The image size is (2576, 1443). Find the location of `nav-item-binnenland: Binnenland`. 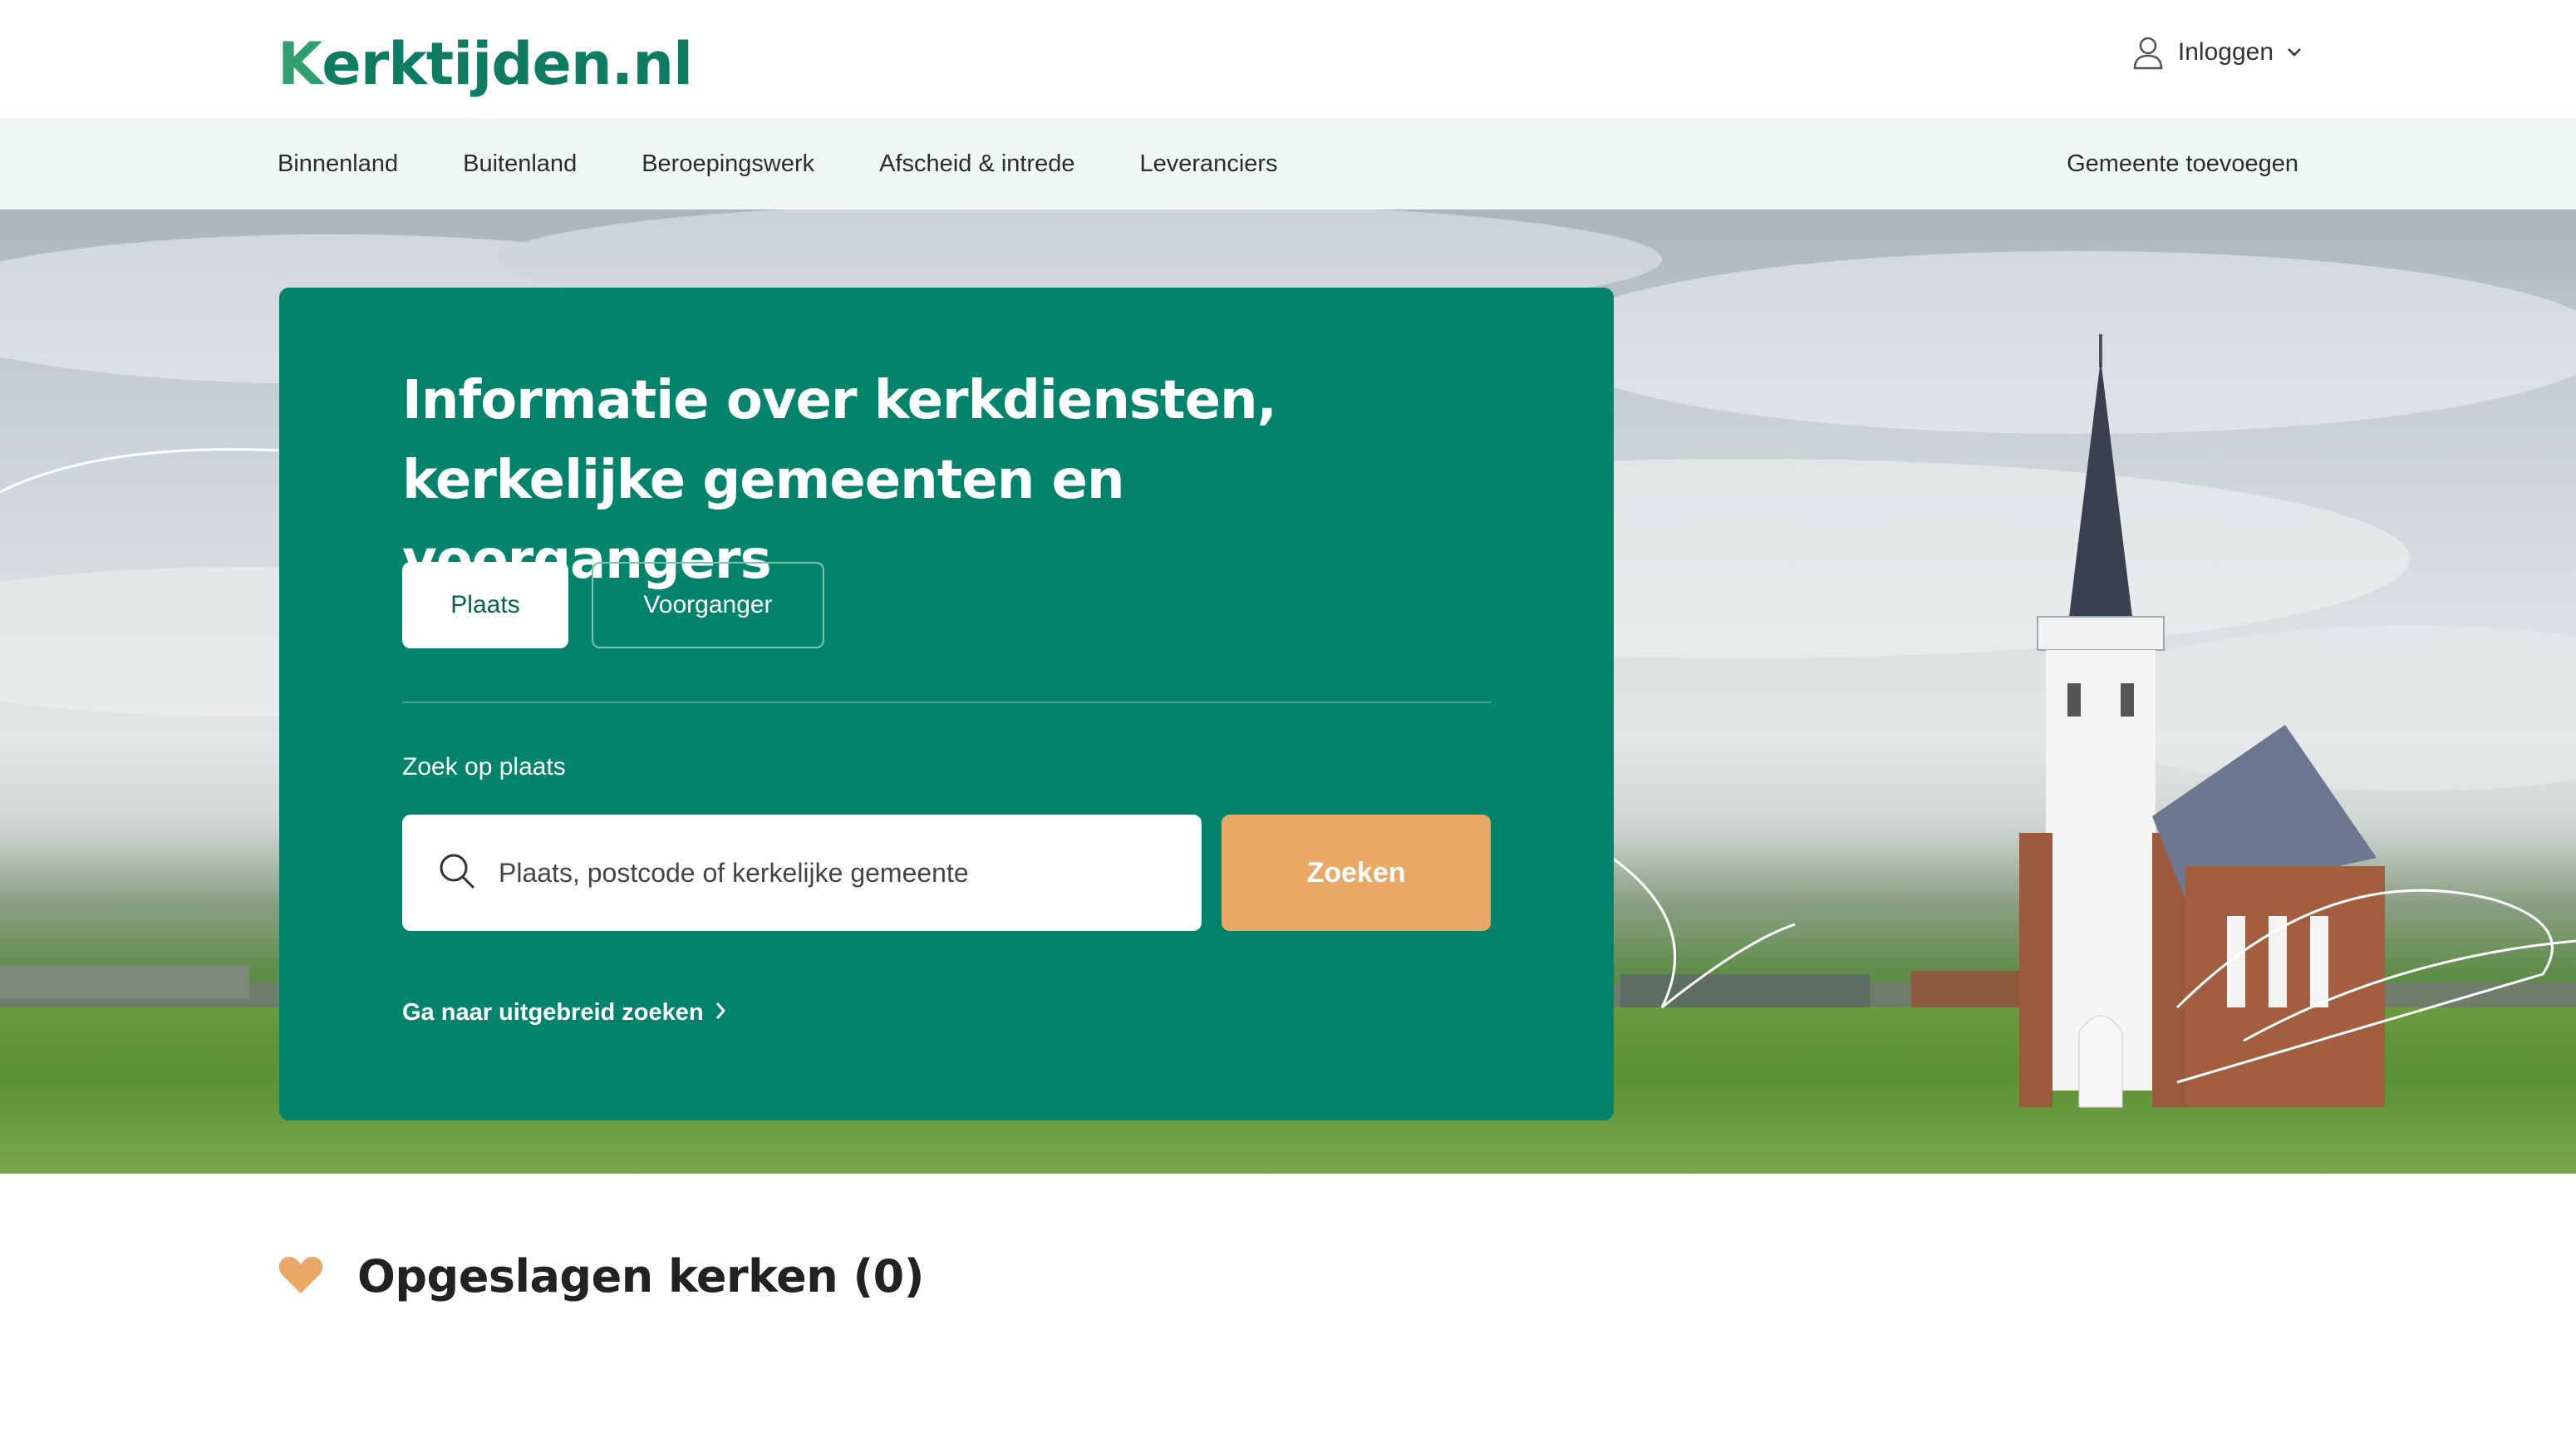

nav-item-binnenland: Binnenland is located at coordinates (338, 164).